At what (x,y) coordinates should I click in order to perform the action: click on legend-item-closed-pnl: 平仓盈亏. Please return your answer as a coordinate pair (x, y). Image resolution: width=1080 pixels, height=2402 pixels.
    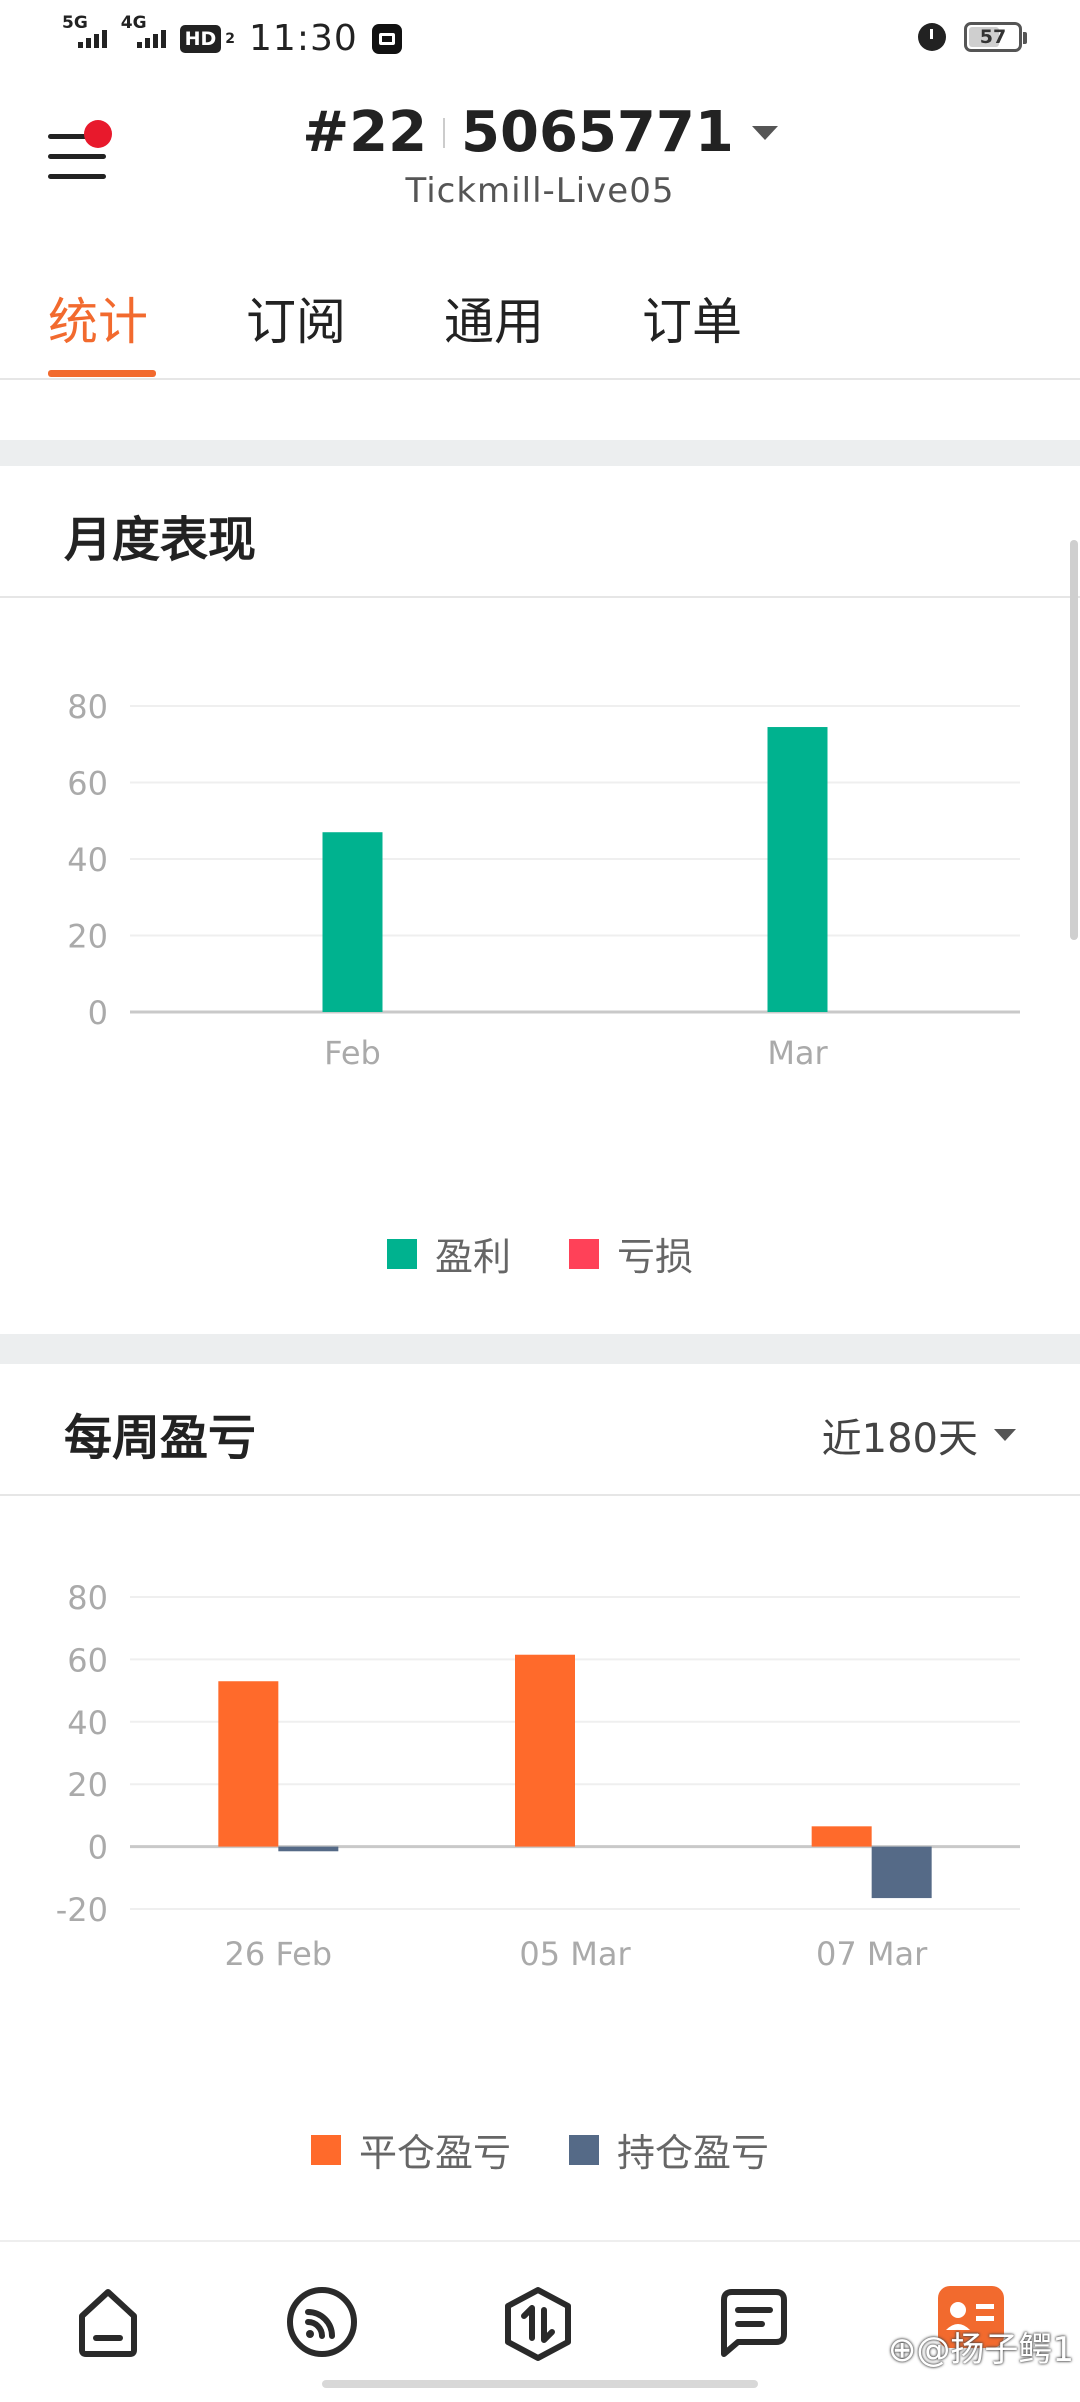
    Looking at the image, I should click on (410, 2149).